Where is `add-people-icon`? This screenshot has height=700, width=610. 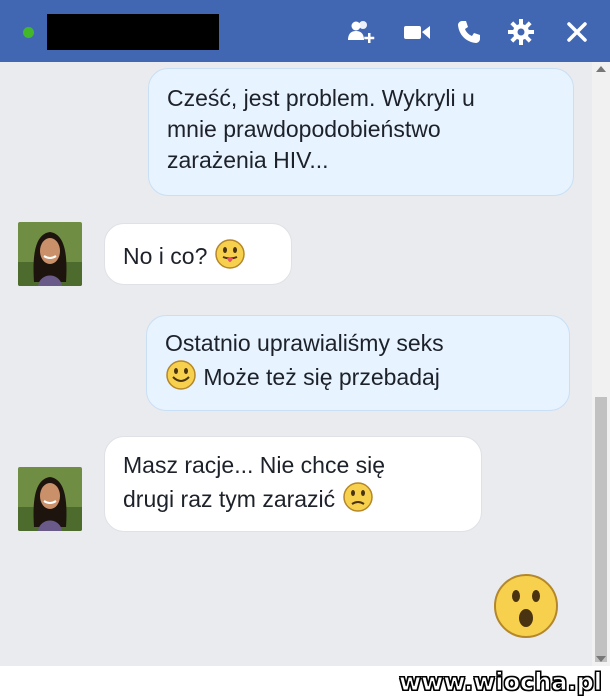 add-people-icon is located at coordinates (362, 32).